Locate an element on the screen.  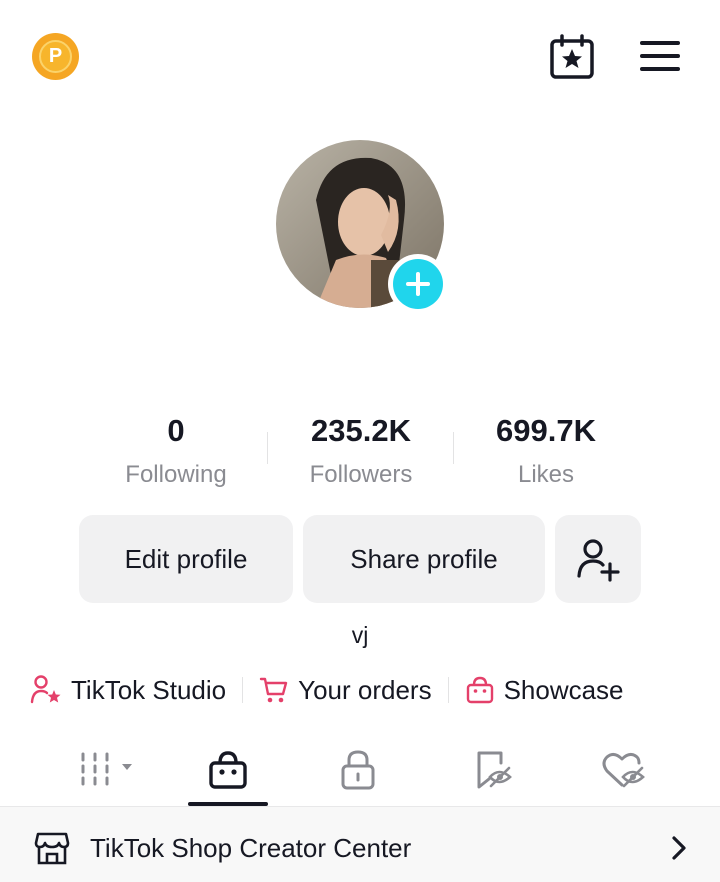
storefront-icon is located at coordinates (52, 848).